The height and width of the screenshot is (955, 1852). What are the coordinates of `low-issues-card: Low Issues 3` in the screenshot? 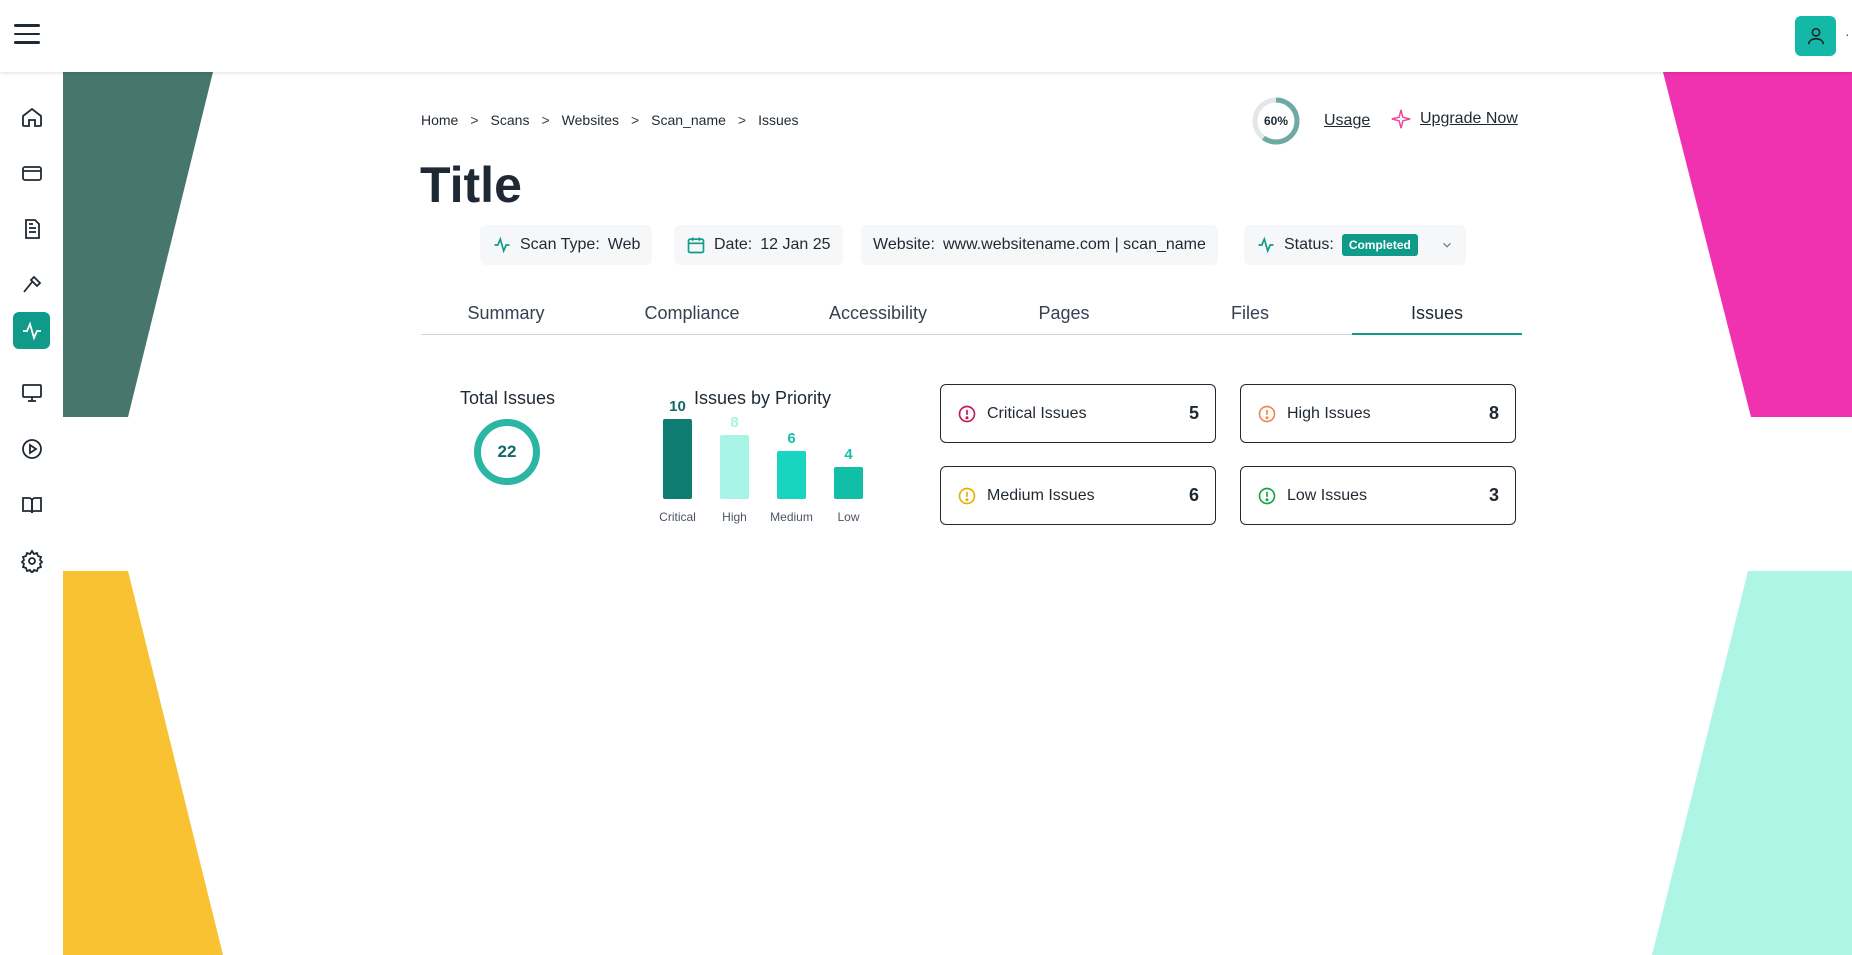 It's located at (1378, 495).